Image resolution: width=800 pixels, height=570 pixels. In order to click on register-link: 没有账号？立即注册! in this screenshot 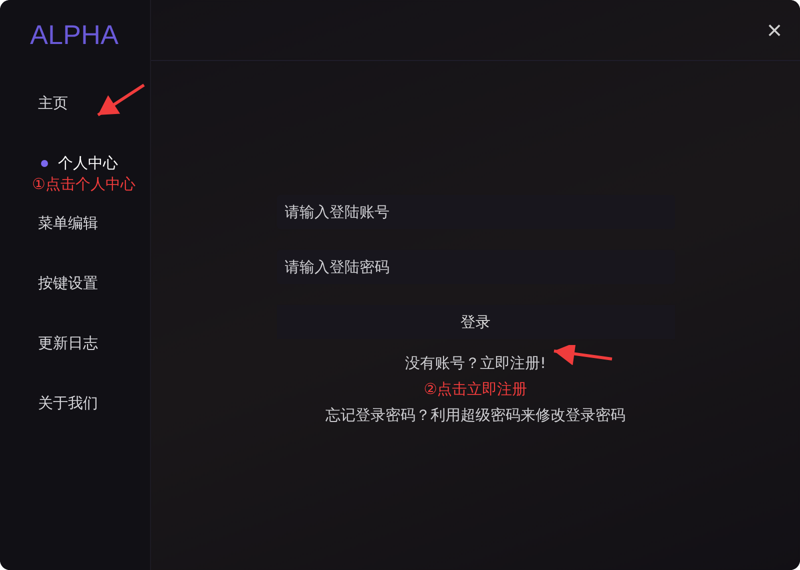, I will do `click(475, 363)`.